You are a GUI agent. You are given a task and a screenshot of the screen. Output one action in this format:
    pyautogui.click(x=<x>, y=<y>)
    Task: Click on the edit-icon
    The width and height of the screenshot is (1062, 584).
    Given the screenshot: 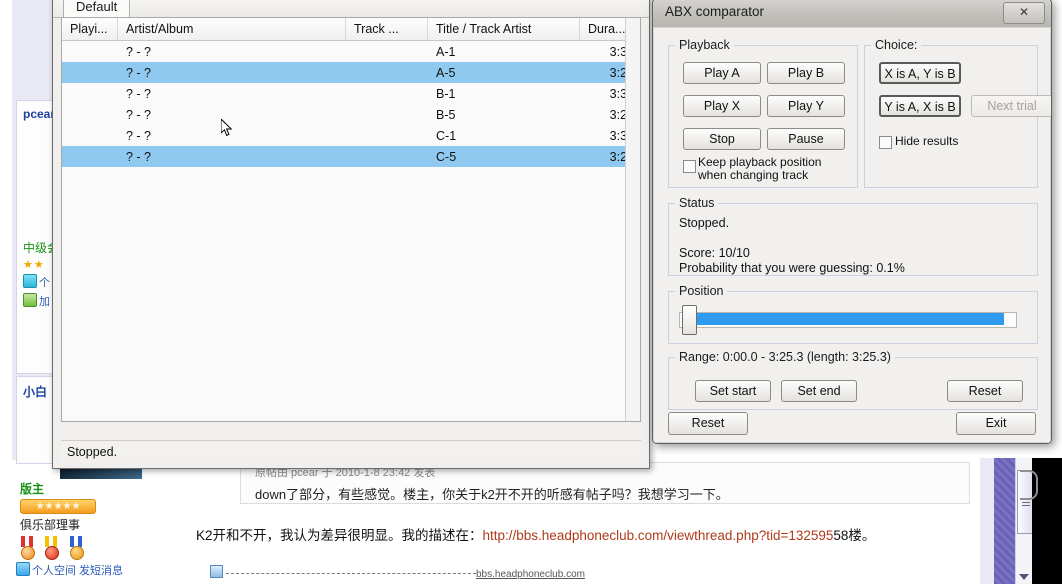 What is the action you would take?
    pyautogui.click(x=216, y=571)
    